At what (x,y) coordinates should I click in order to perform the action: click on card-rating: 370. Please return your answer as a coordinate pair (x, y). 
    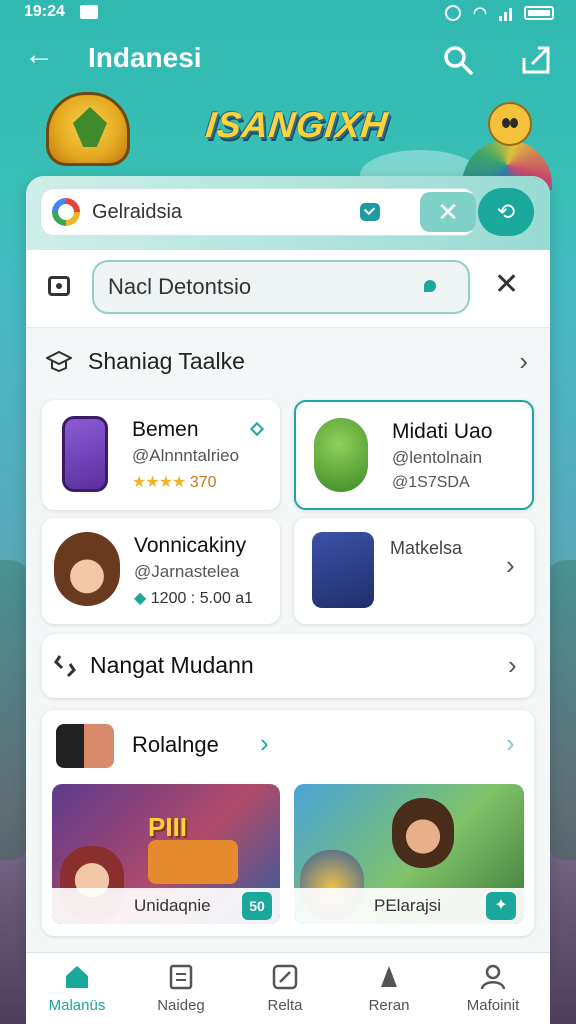
    Looking at the image, I should click on (203, 482).